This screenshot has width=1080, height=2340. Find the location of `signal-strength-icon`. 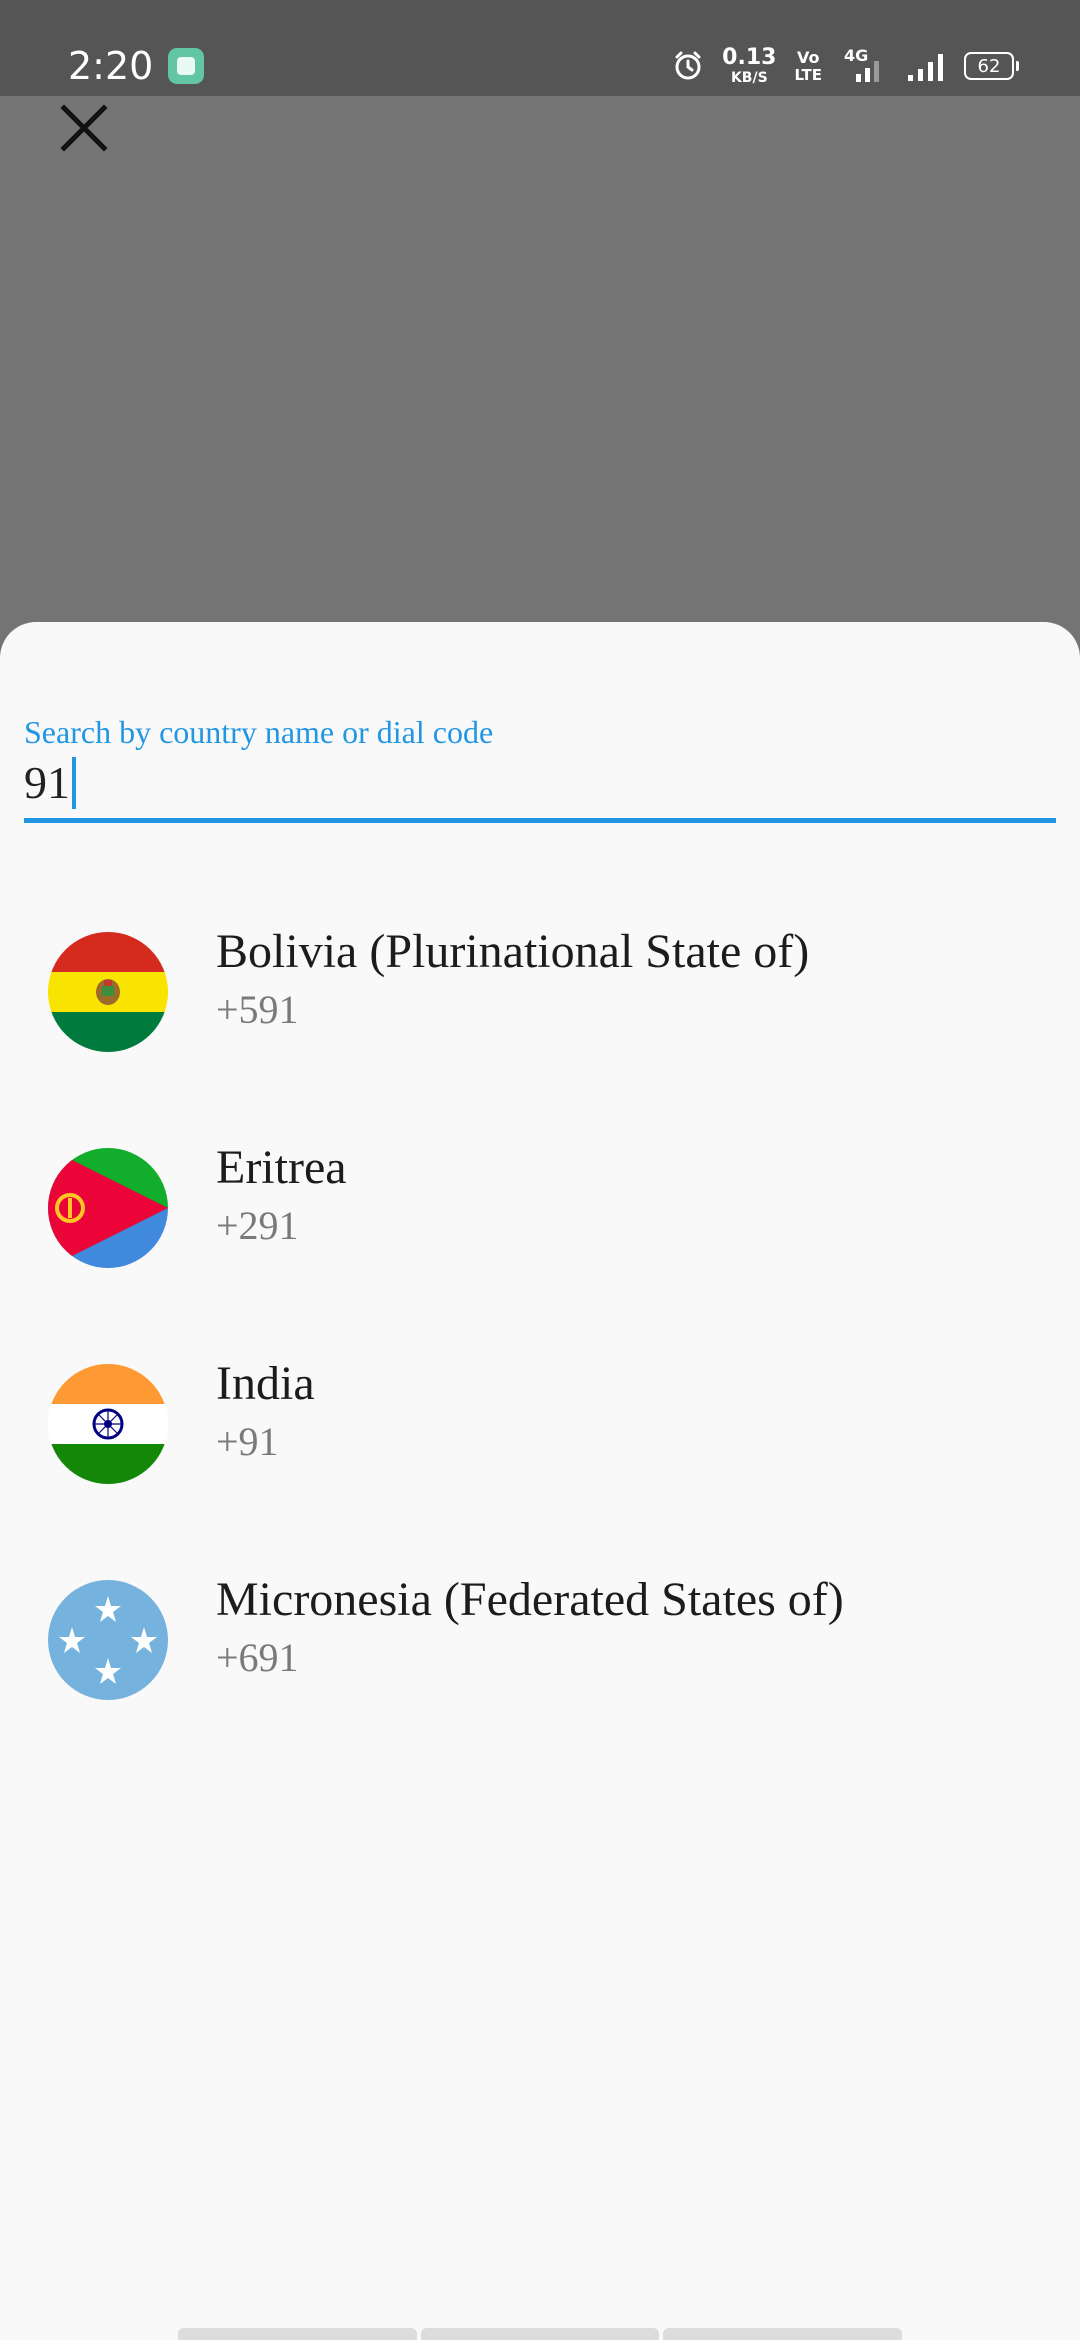

signal-strength-icon is located at coordinates (926, 66).